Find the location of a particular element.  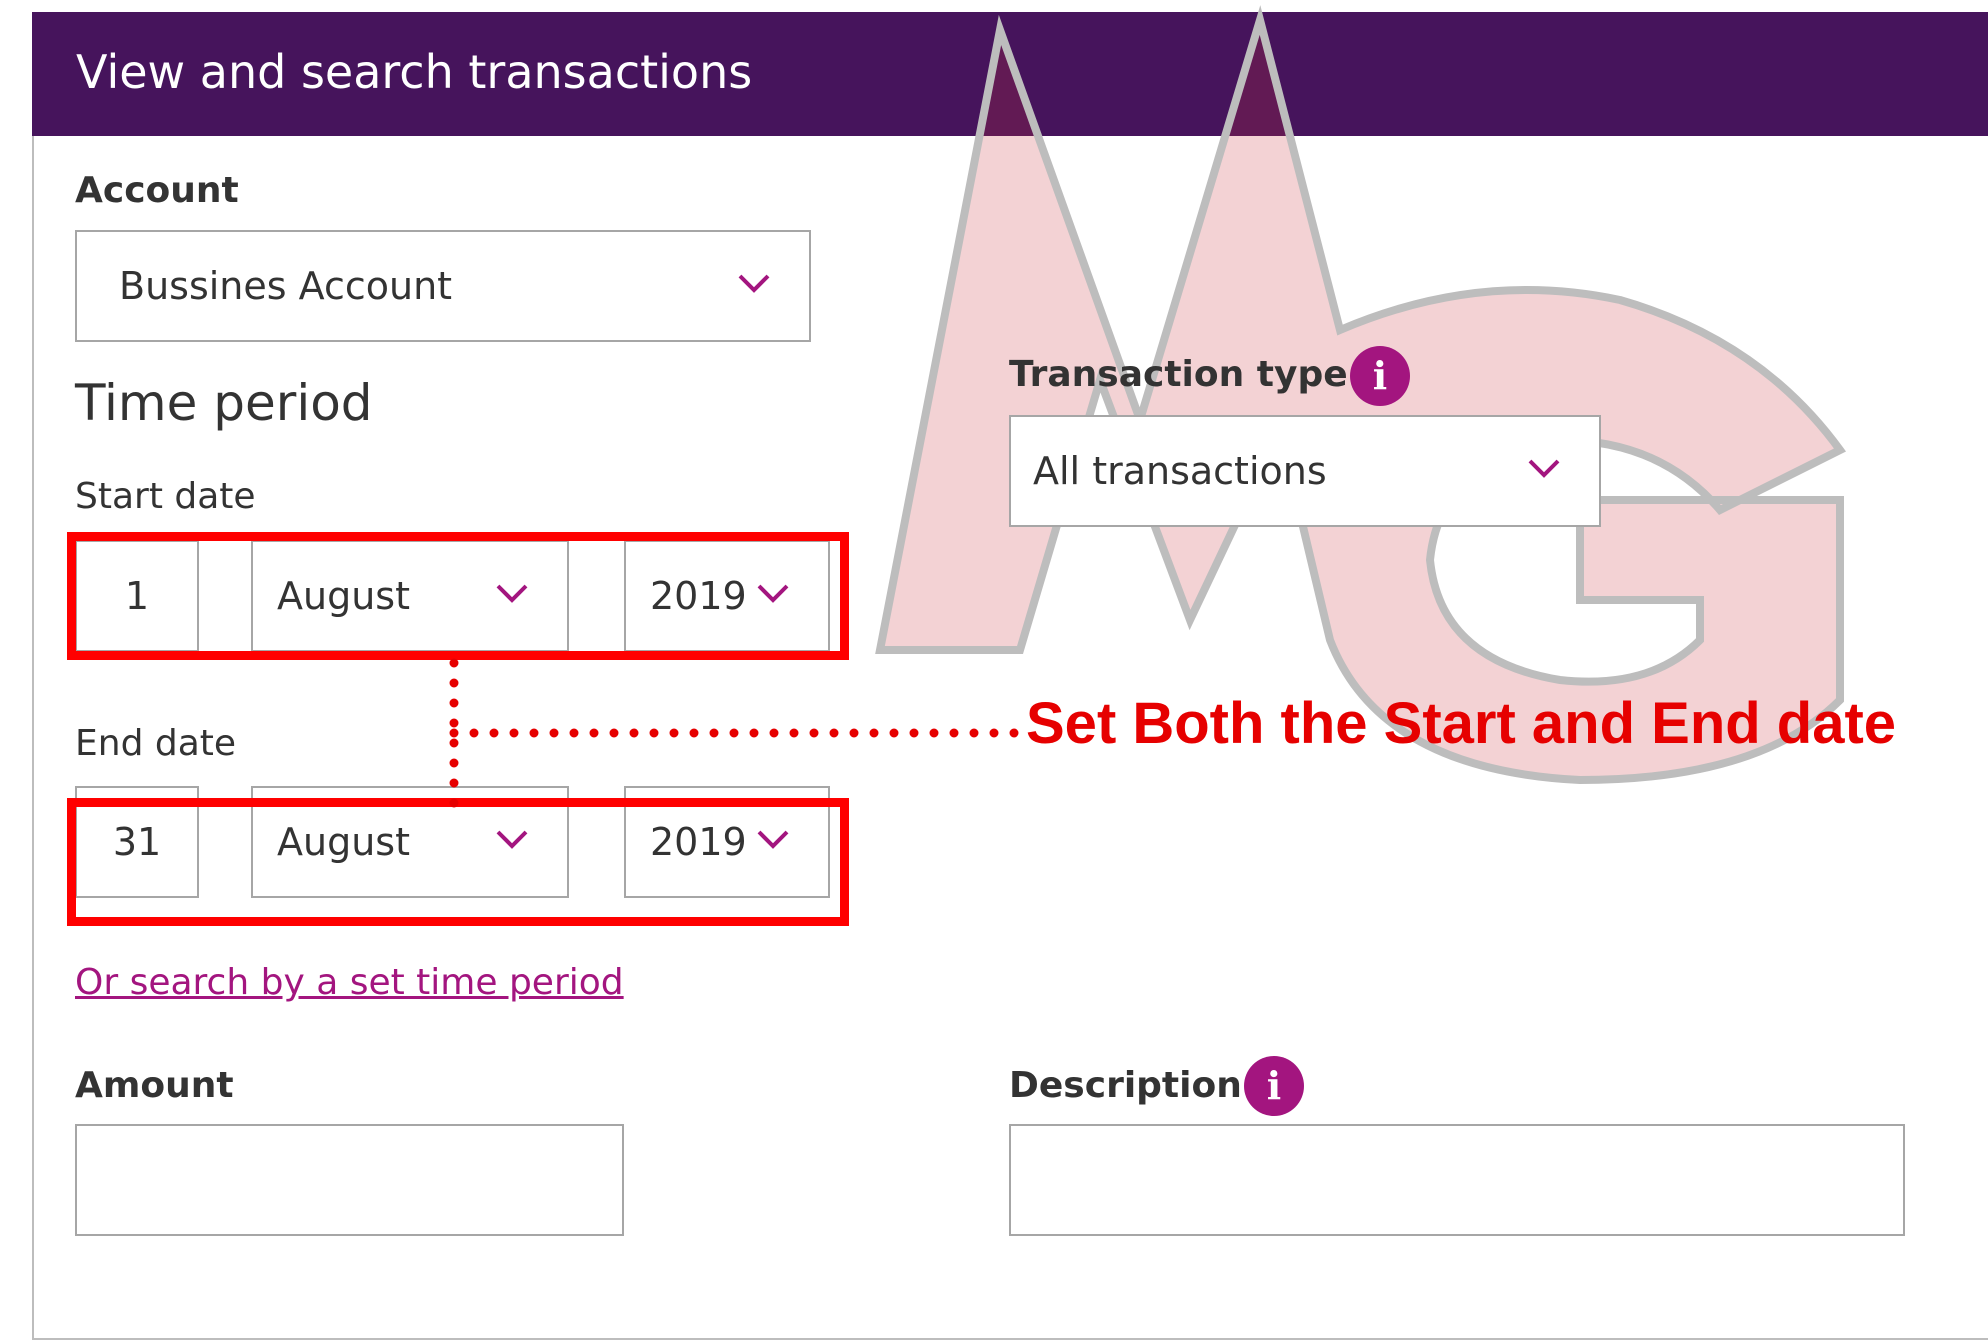

amount-label: Amount is located at coordinates (154, 1085).